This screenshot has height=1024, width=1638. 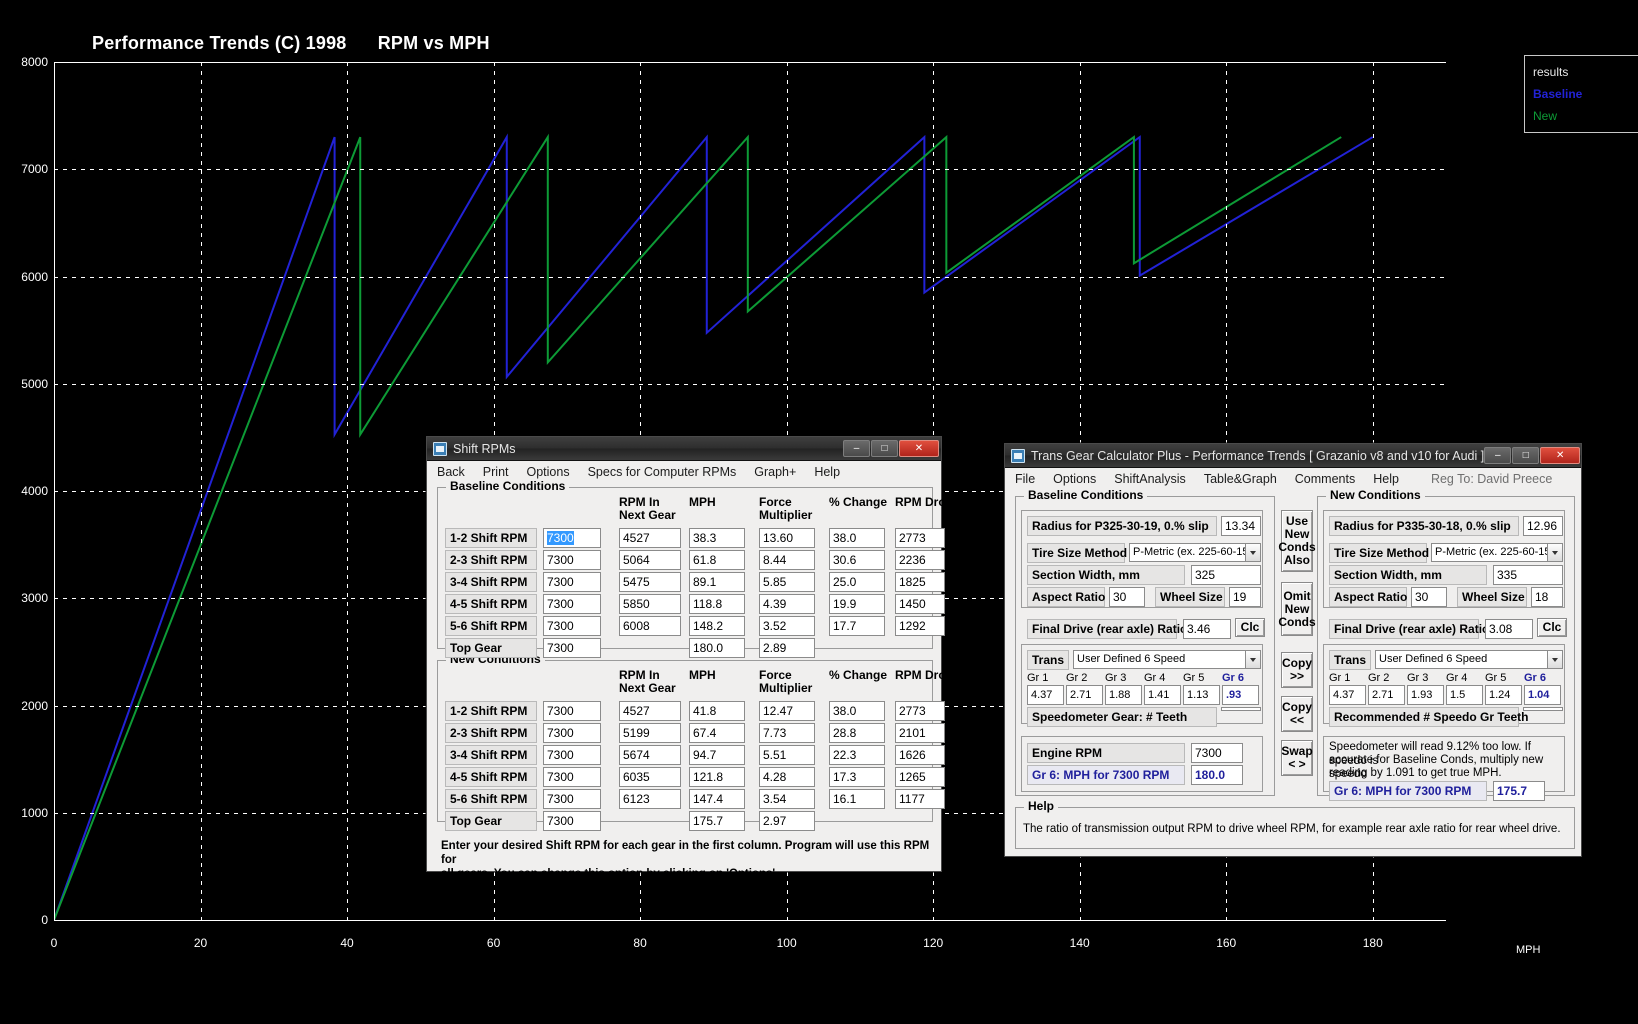 I want to click on x-tick-label: 60, so click(x=493, y=943).